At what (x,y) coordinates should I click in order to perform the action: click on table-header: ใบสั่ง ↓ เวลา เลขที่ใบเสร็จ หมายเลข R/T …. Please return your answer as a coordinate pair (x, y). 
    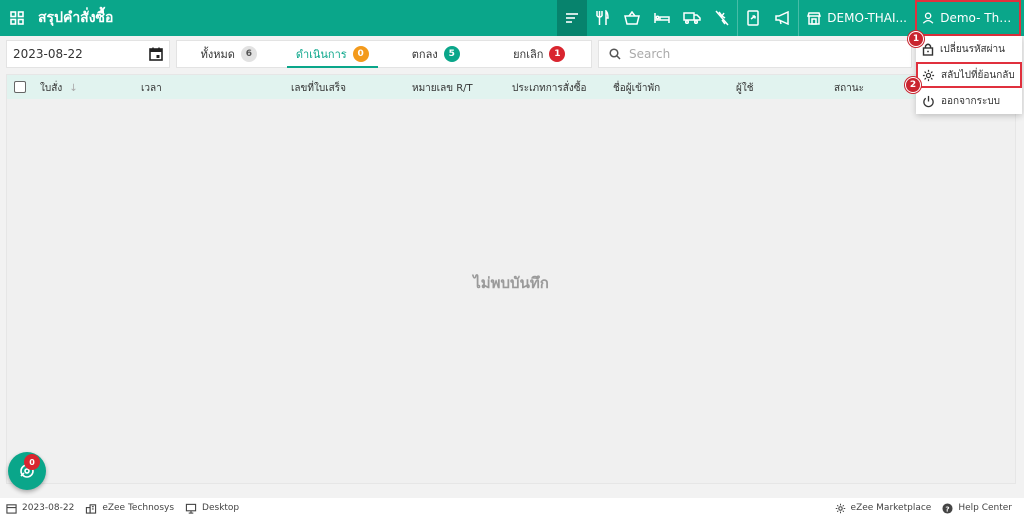
    Looking at the image, I should click on (511, 87).